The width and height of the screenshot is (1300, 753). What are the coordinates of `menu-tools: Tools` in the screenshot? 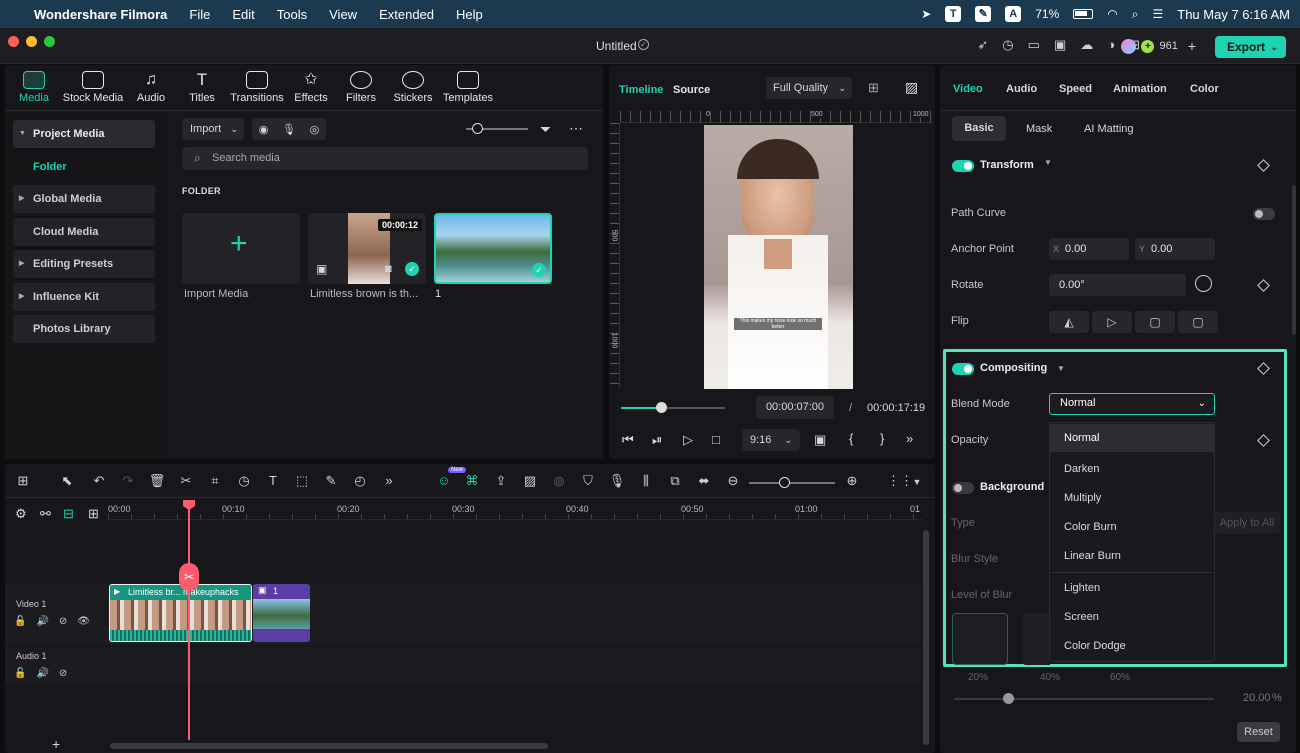 It's located at (292, 14).